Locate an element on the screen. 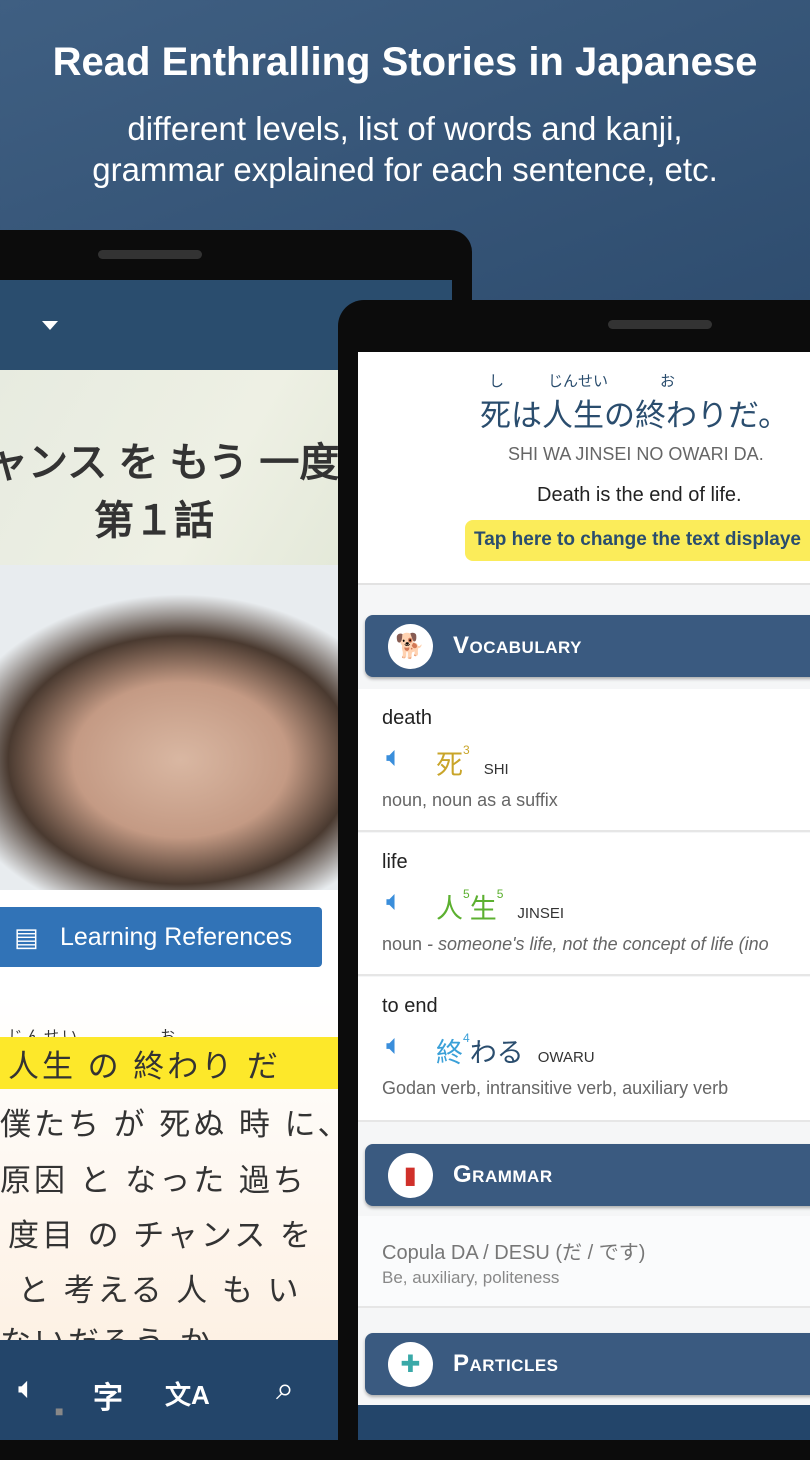 The height and width of the screenshot is (1460, 810). kanji: 死3 SHI is located at coordinates (472, 762).